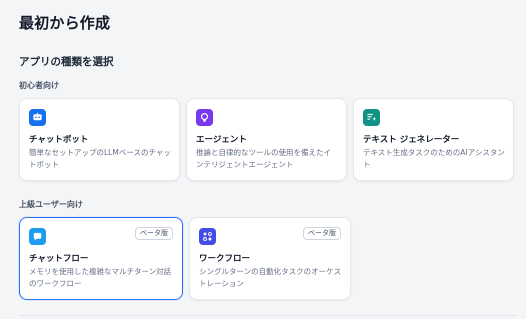 This screenshot has height=319, width=526. I want to click on group-label-beginner: 初心者向け, so click(39, 85).